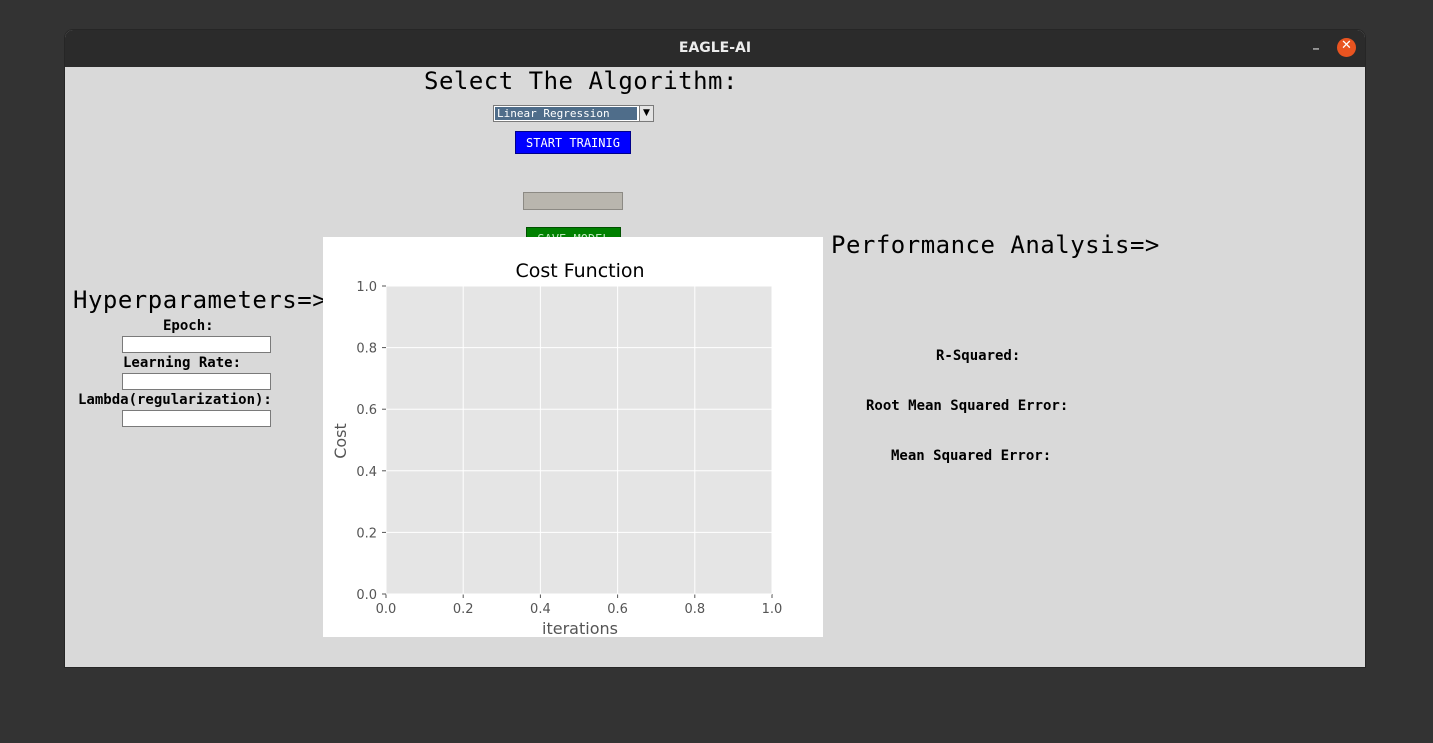 The image size is (1433, 743). What do you see at coordinates (366, 595) in the screenshot?
I see `y-tick-label: 0.0` at bounding box center [366, 595].